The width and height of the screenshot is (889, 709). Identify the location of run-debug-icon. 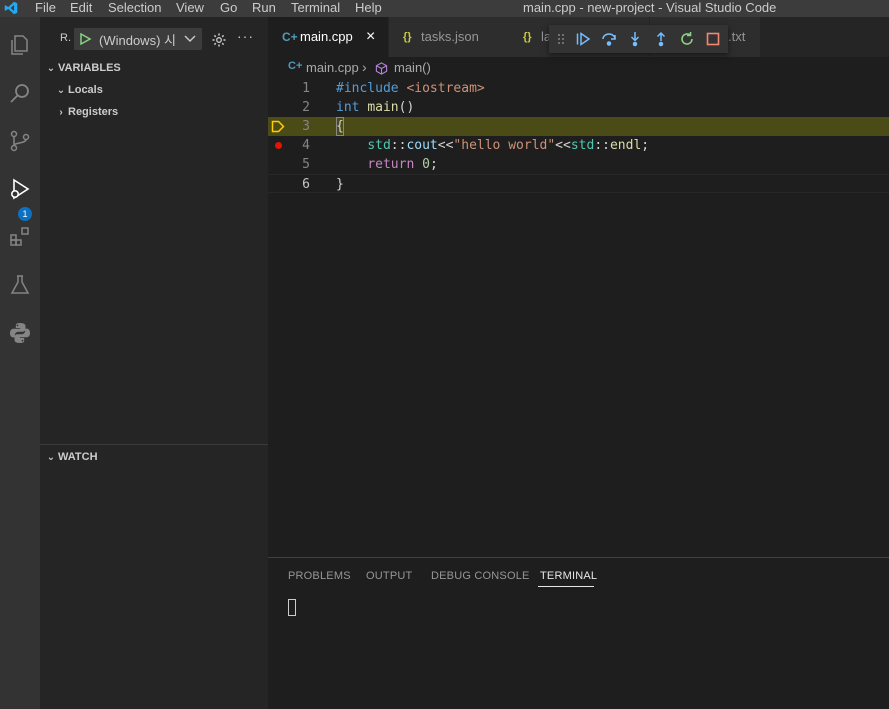
(20, 189).